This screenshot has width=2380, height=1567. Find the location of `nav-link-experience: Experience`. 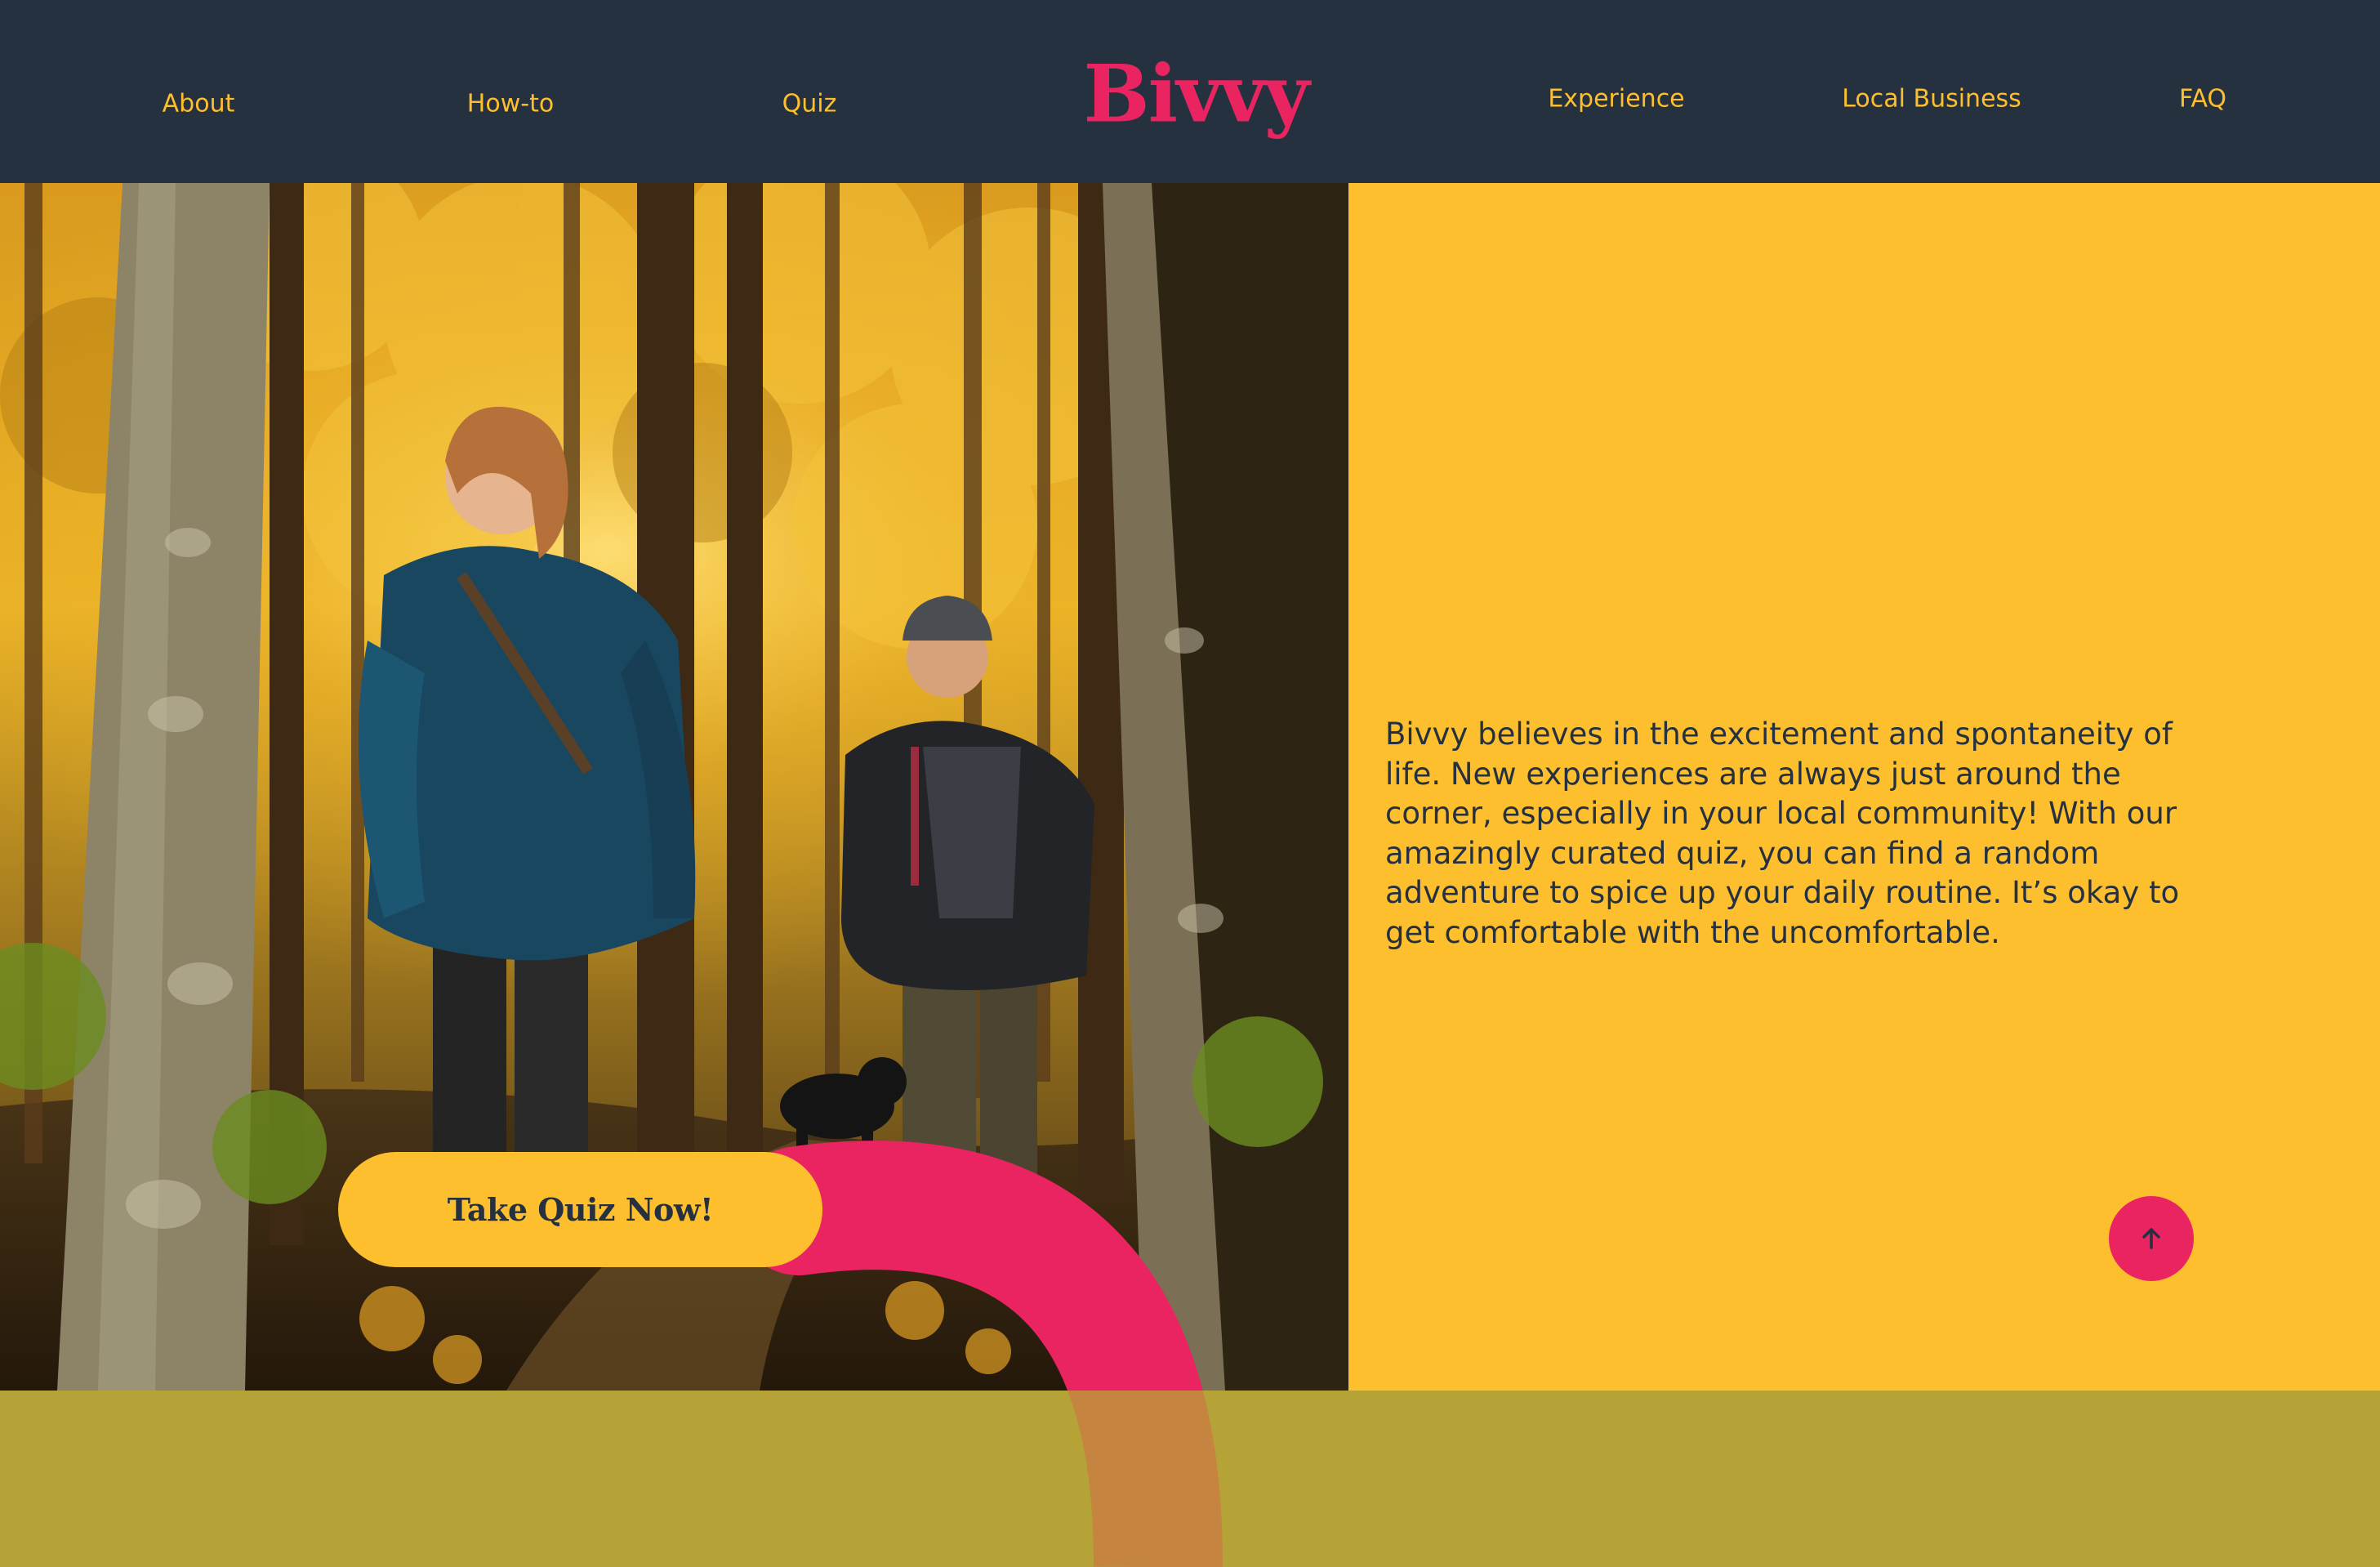

nav-link-experience: Experience is located at coordinates (1616, 99).